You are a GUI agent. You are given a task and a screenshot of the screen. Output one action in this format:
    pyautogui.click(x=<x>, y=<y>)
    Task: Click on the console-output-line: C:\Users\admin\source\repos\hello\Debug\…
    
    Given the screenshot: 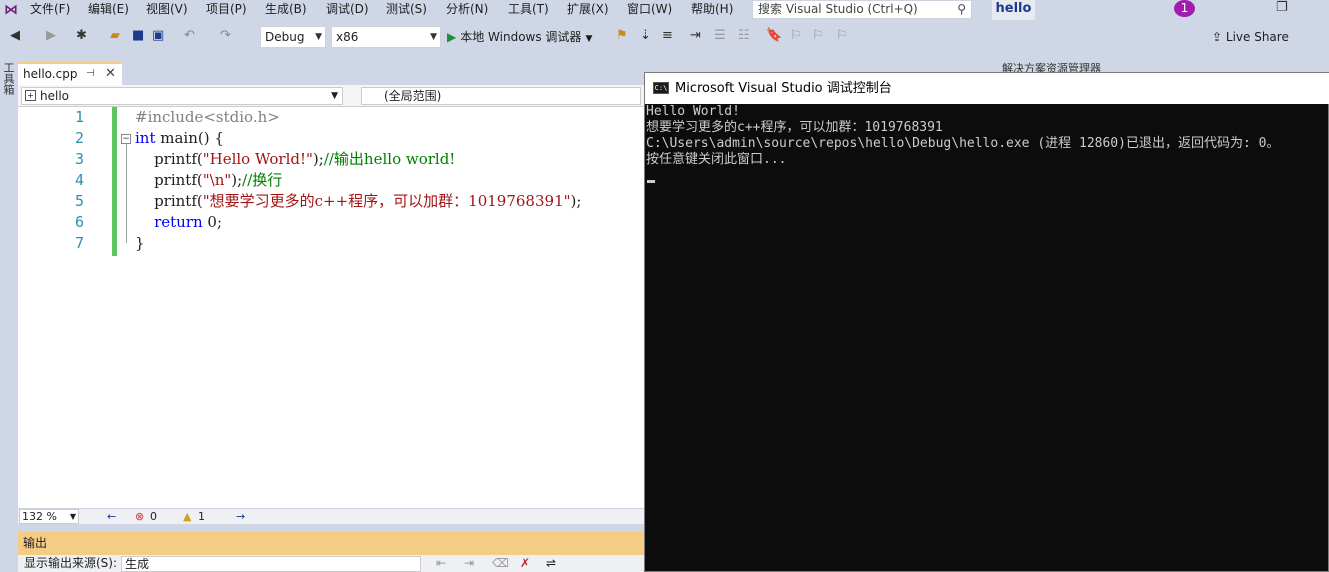 What is the action you would take?
    pyautogui.click(x=963, y=143)
    